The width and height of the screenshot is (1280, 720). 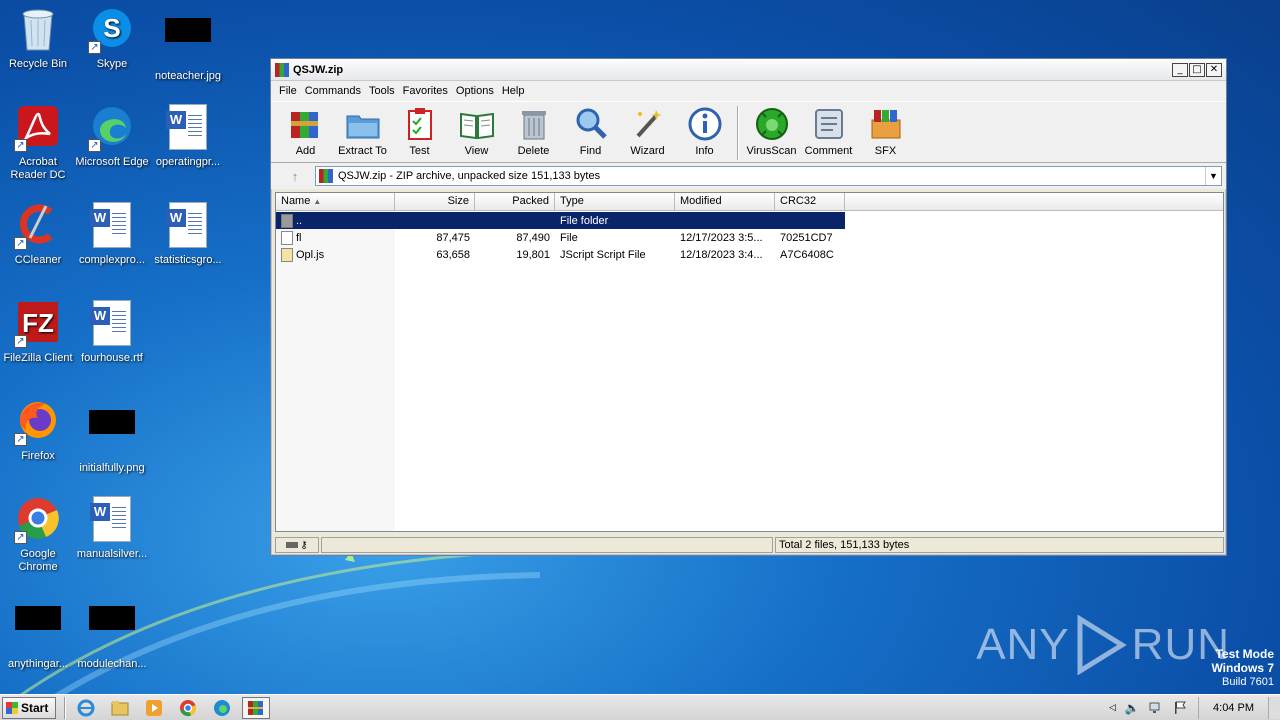 I want to click on firefox-icon: ↗, so click(x=38, y=422).